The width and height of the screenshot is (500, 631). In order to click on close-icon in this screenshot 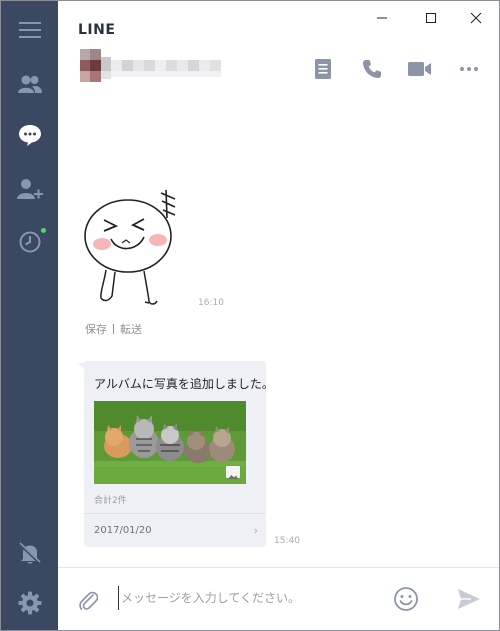, I will do `click(476, 18)`.